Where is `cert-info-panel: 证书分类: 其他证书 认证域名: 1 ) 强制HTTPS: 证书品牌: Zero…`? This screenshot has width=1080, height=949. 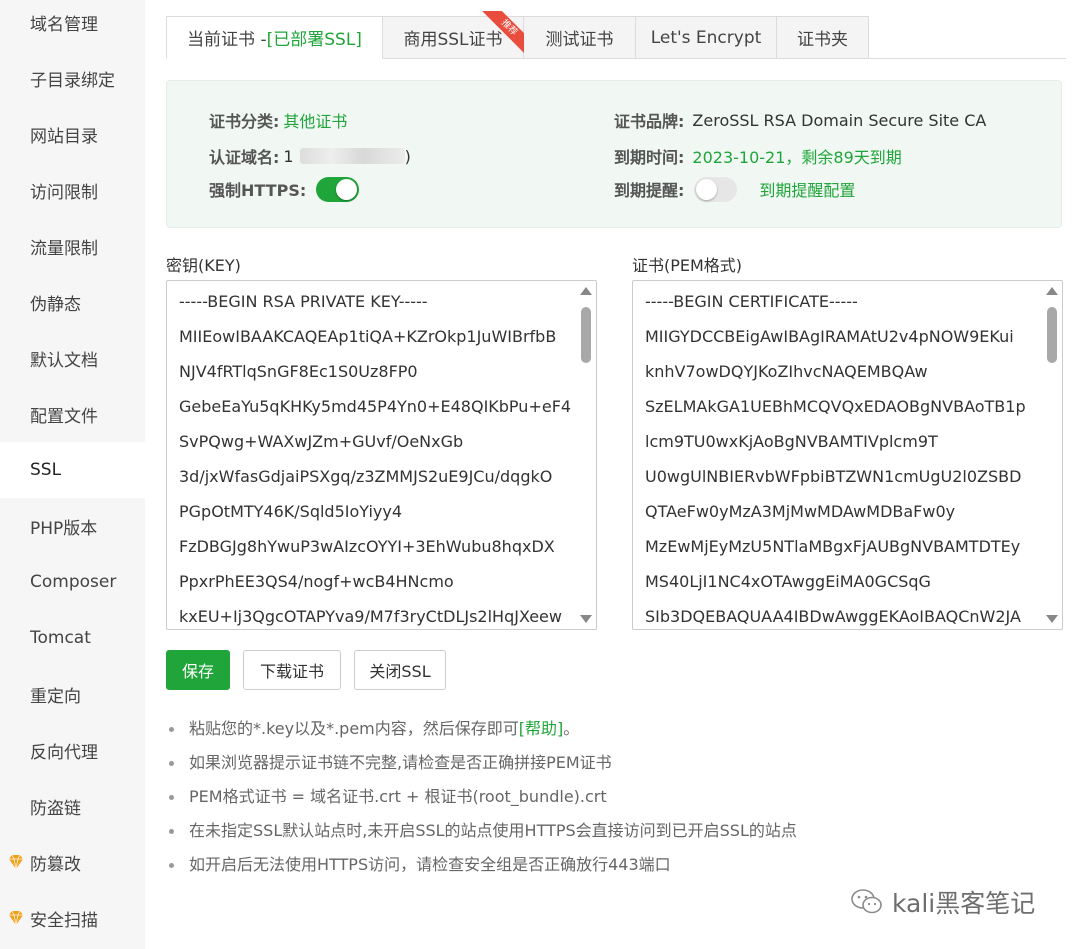
cert-info-panel: 证书分类: 其他证书 认证域名: 1 ) 强制HTTPS: 证书品牌: Zero… is located at coordinates (614, 154).